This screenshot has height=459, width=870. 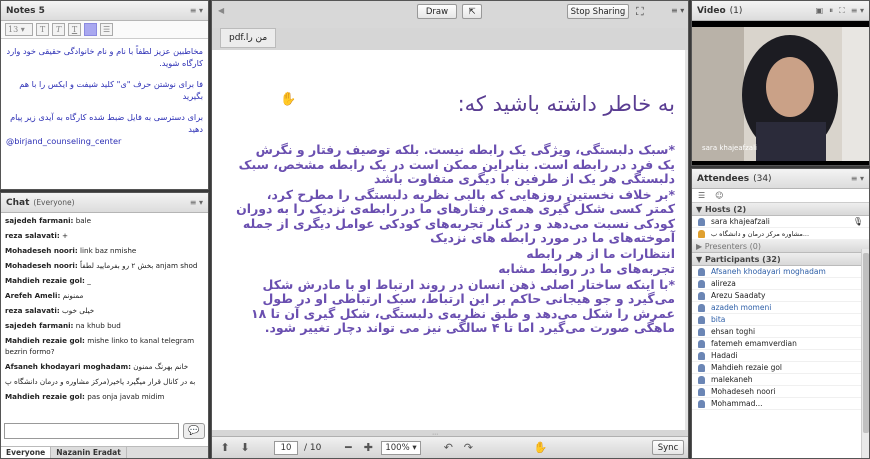 What do you see at coordinates (42, 29) in the screenshot?
I see `bold-icon: T` at bounding box center [42, 29].